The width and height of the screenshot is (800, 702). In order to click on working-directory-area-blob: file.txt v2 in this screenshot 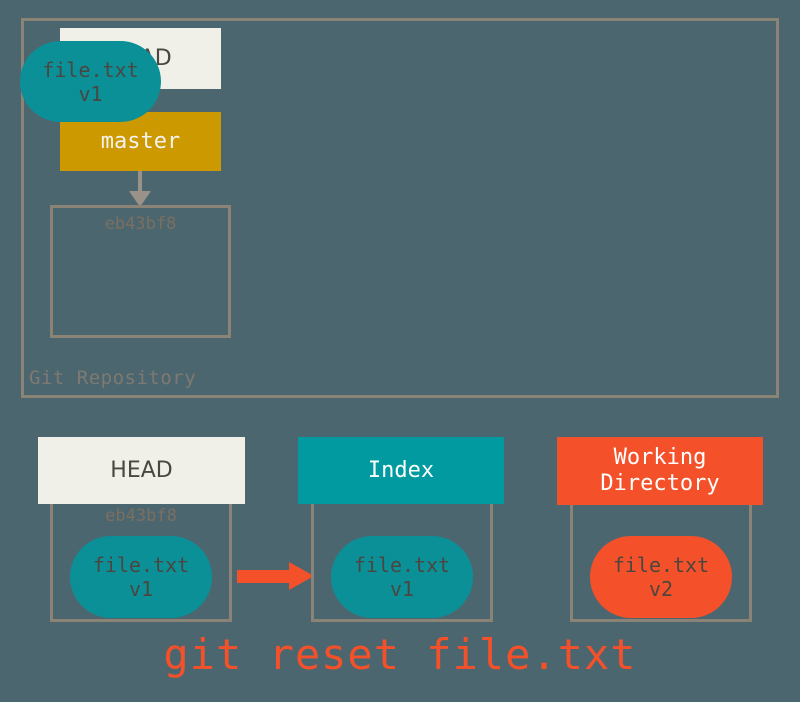, I will do `click(661, 577)`.